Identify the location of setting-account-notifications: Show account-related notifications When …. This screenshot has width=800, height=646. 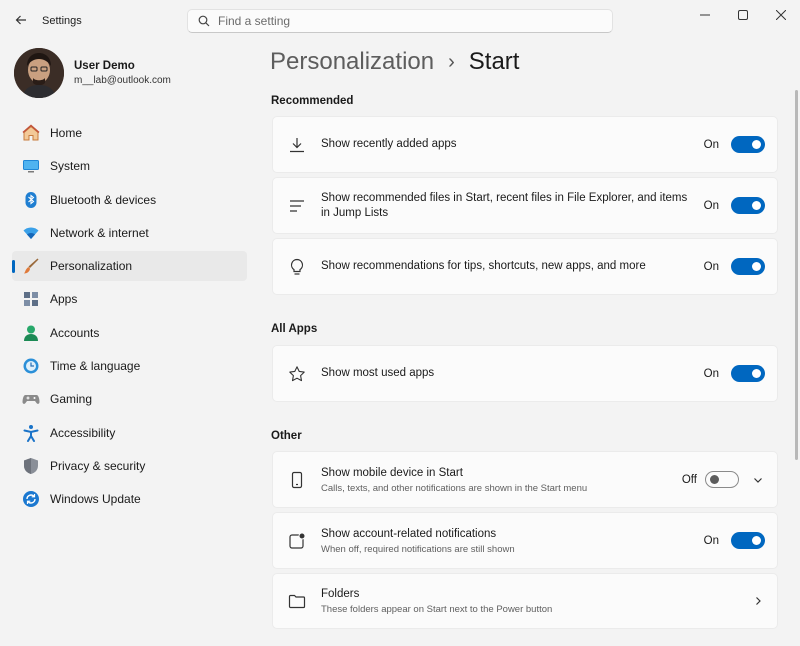
(525, 540).